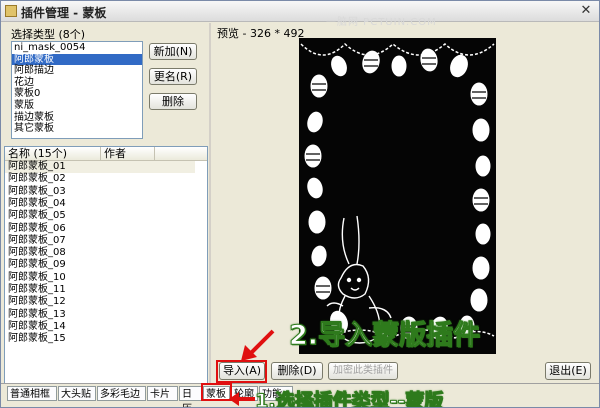 The height and width of the screenshot is (408, 600). What do you see at coordinates (77, 59) in the screenshot?
I see `type-list-item: 阿郎蒙板` at bounding box center [77, 59].